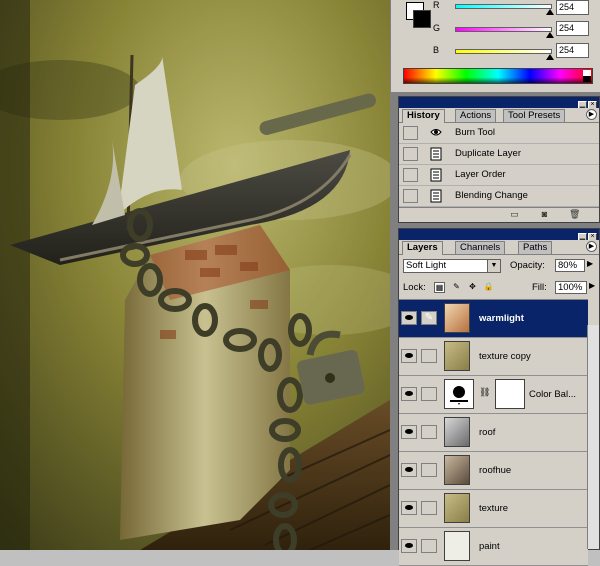 The width and height of the screenshot is (600, 566). I want to click on red-channel-label: R, so click(436, 5).